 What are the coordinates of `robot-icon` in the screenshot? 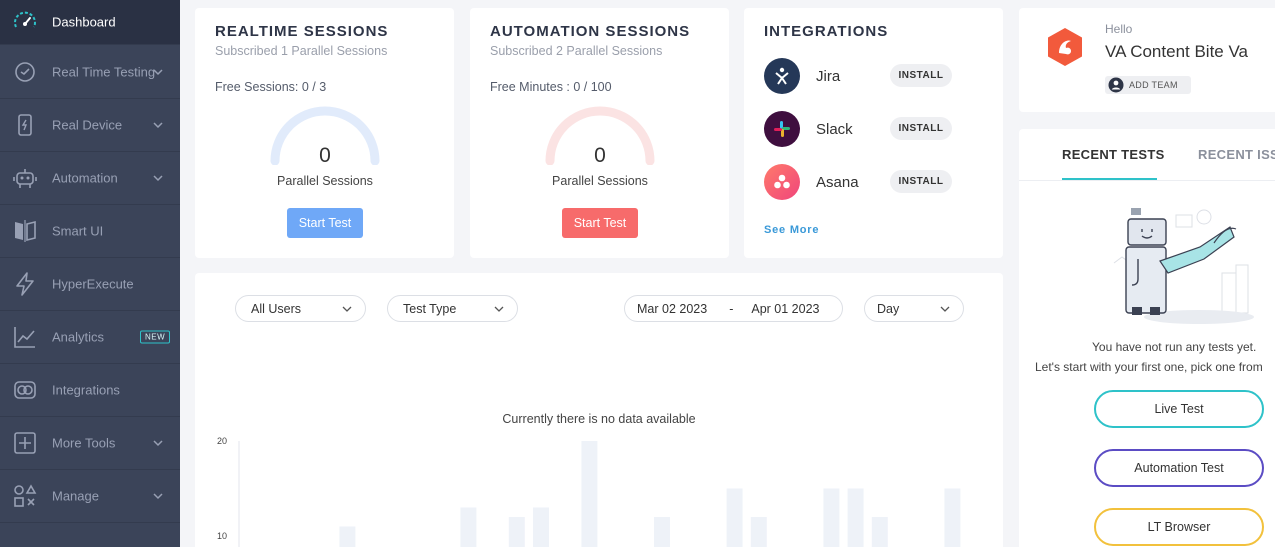 It's located at (25, 178).